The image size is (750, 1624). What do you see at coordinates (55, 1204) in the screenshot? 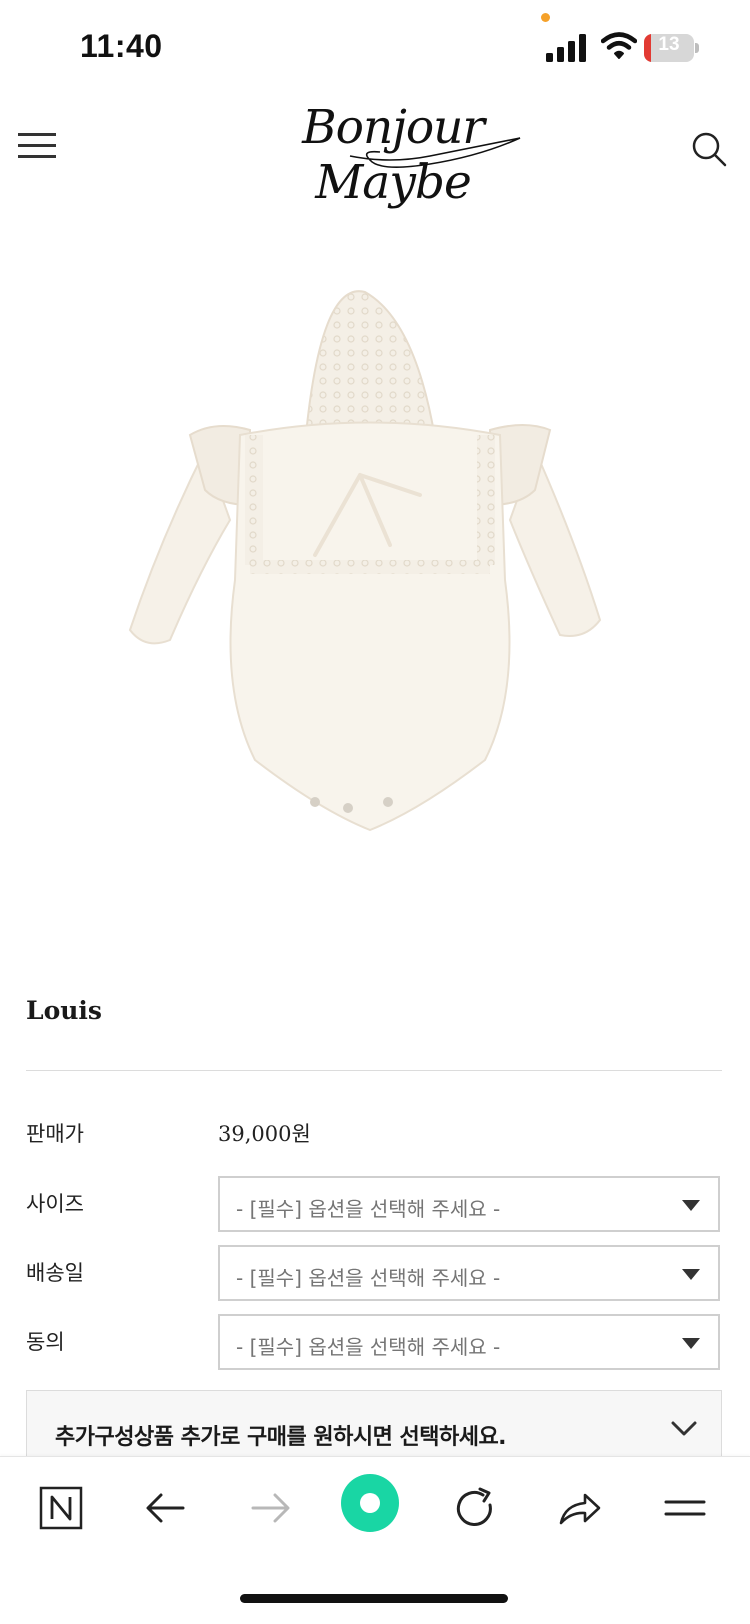
I see `option-label-size: 사이즈` at bounding box center [55, 1204].